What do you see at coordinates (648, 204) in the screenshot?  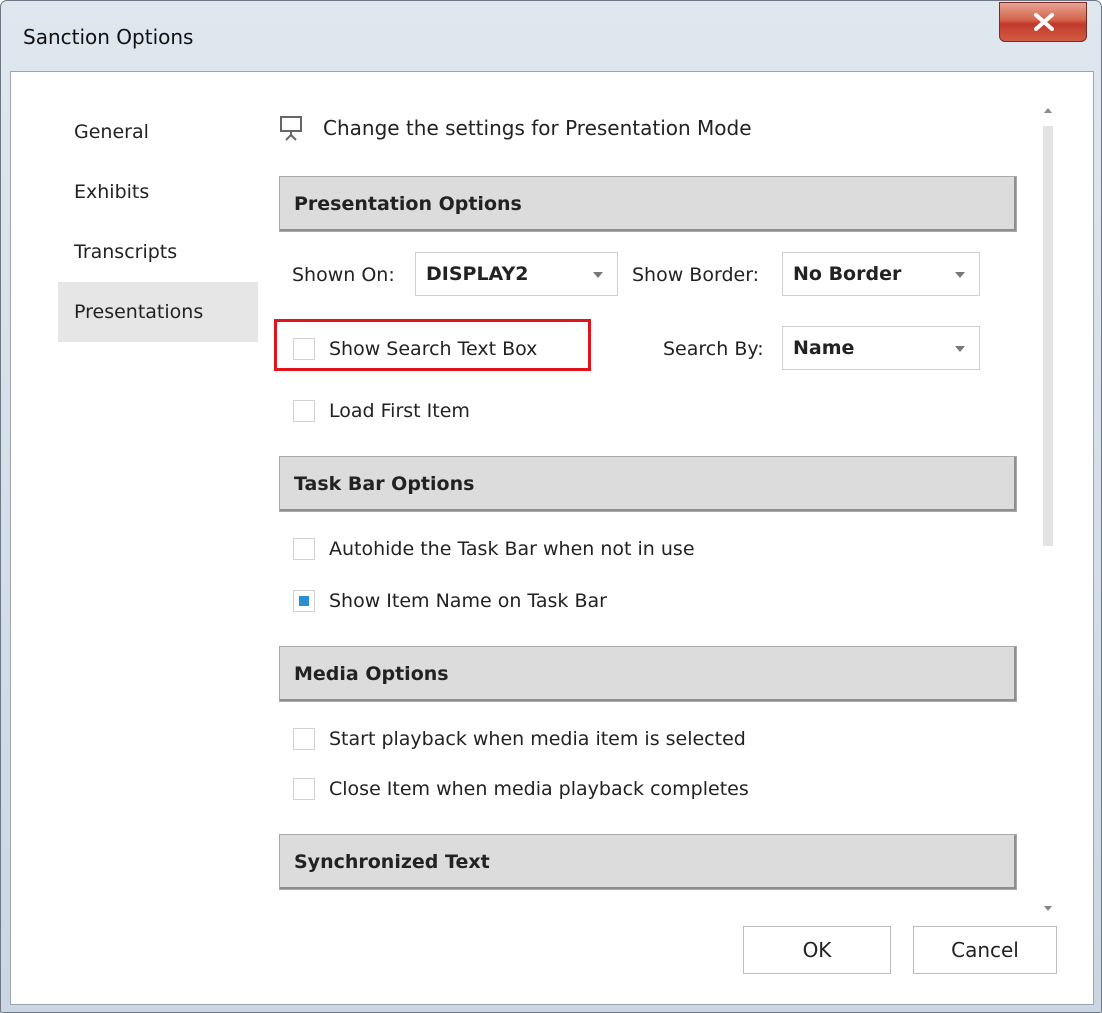 I see `section-header-presentation-options: Presentation Options` at bounding box center [648, 204].